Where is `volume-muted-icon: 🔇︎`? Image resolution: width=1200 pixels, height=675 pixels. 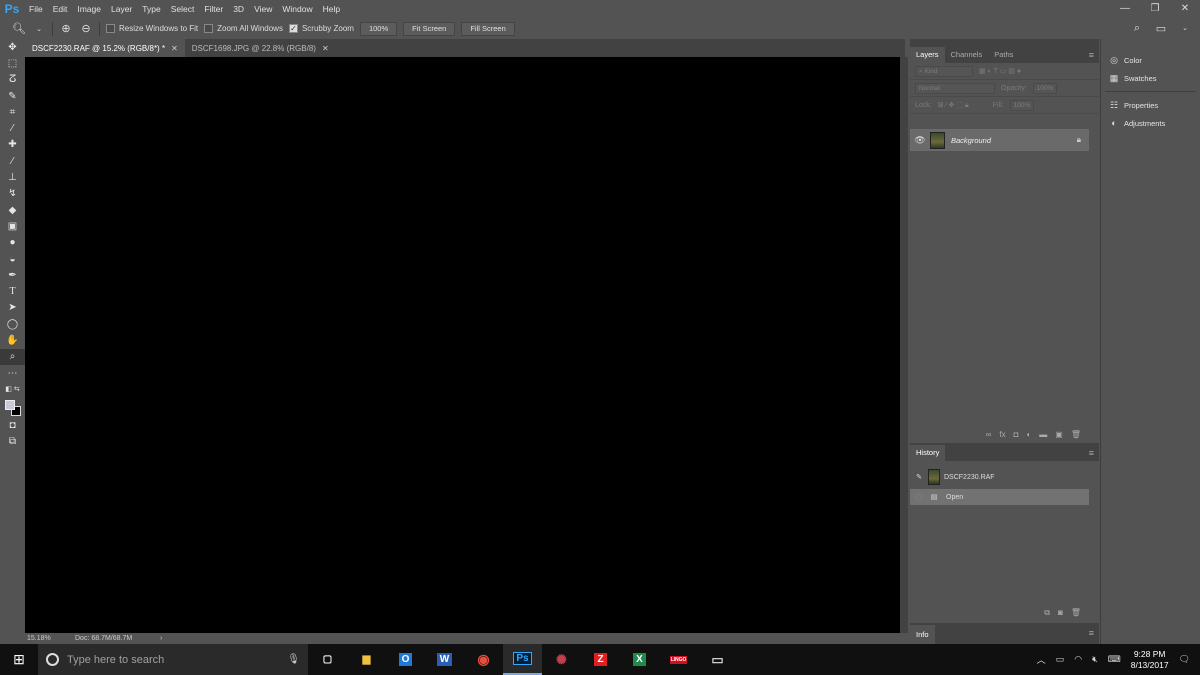 volume-muted-icon: 🔇︎ is located at coordinates (1095, 659).